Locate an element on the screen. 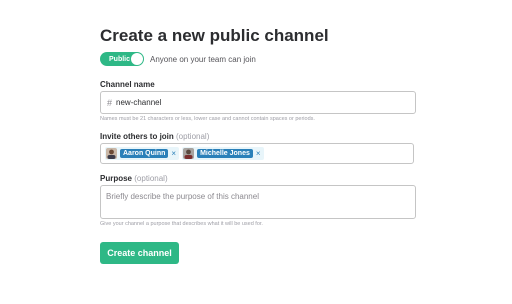 The image size is (512, 304). hash-icon: # is located at coordinates (110, 102).